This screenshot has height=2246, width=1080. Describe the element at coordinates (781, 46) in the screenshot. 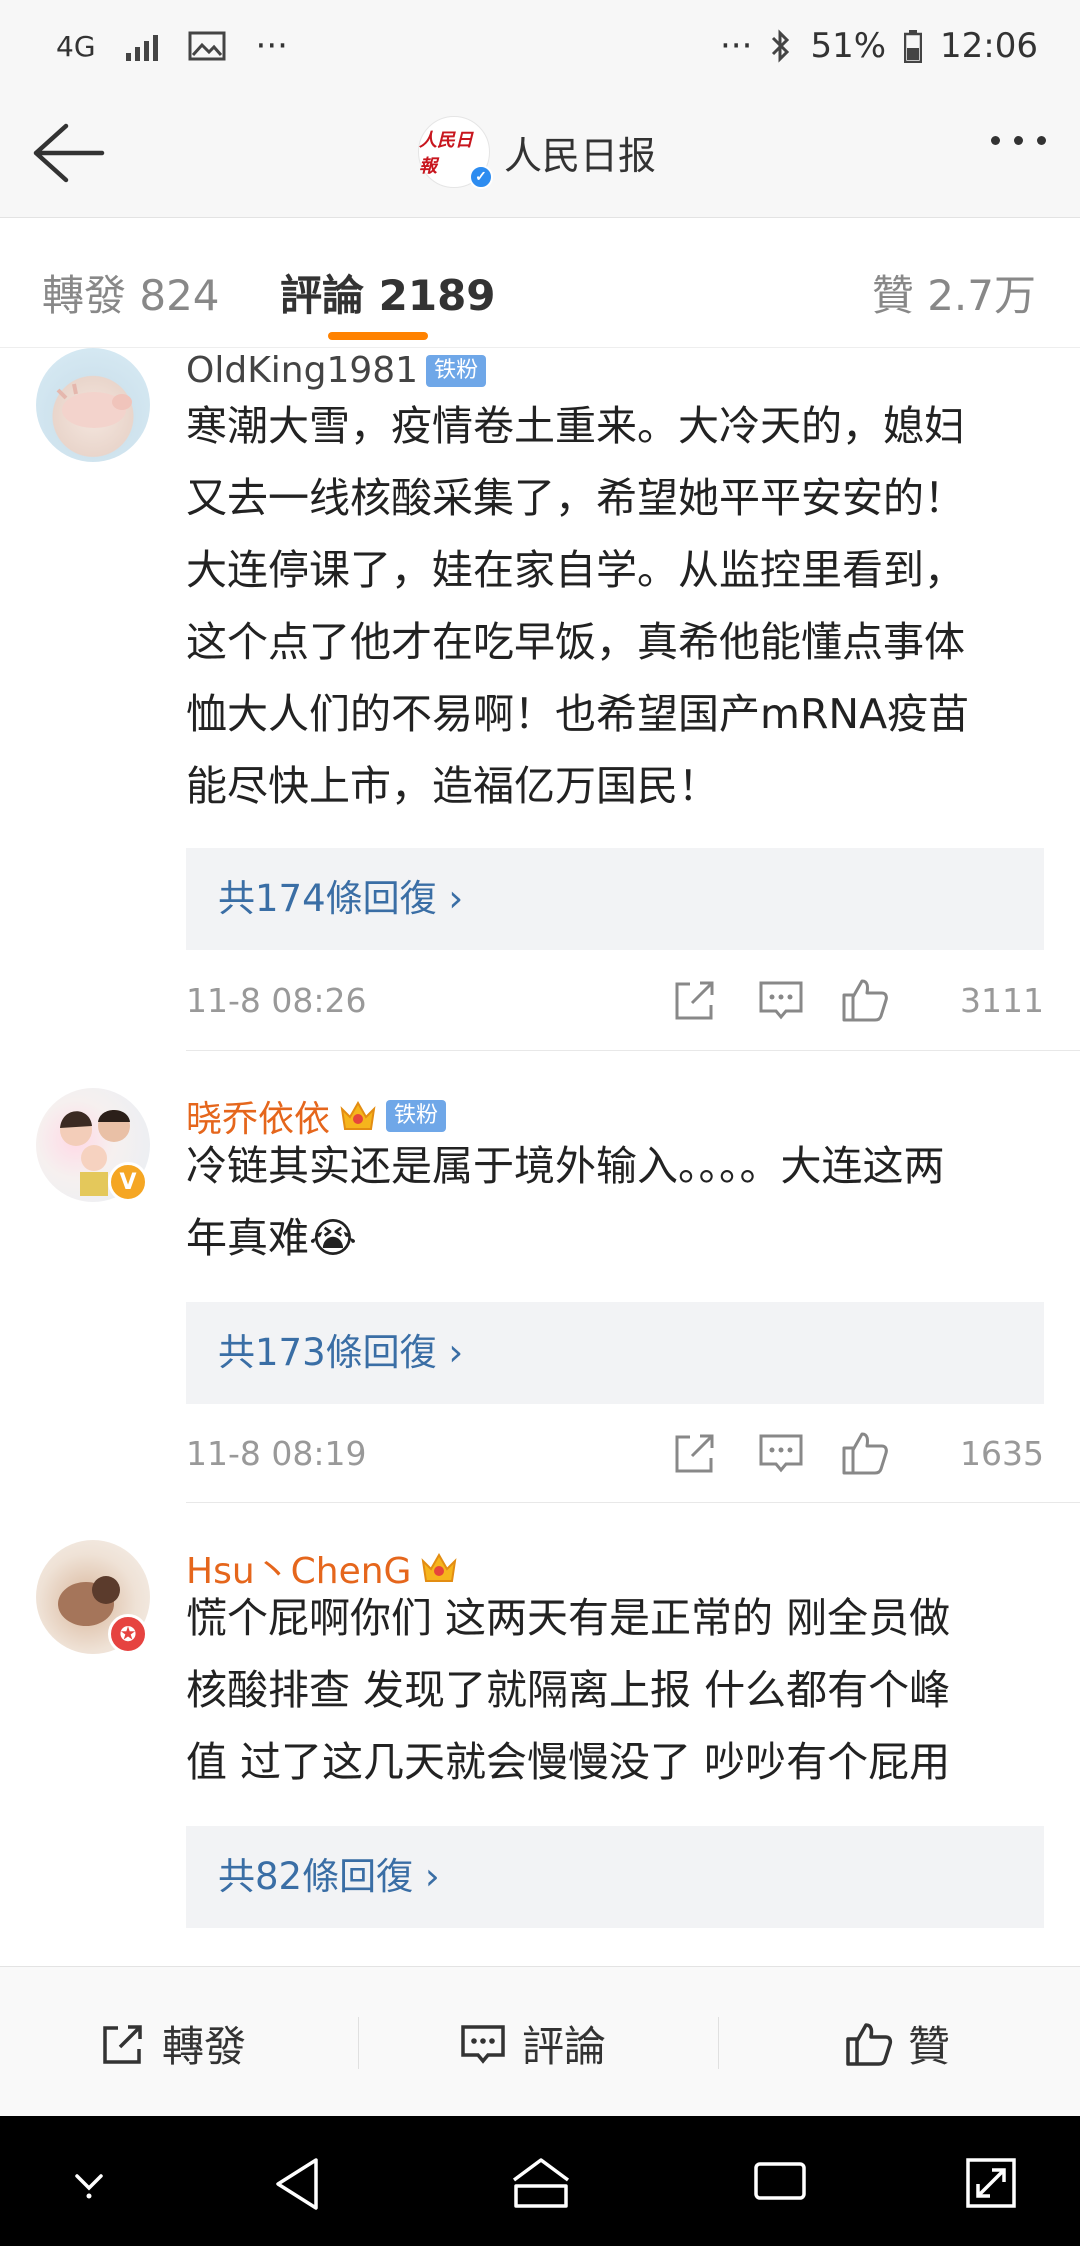

I see `bluetooth-icon` at that location.